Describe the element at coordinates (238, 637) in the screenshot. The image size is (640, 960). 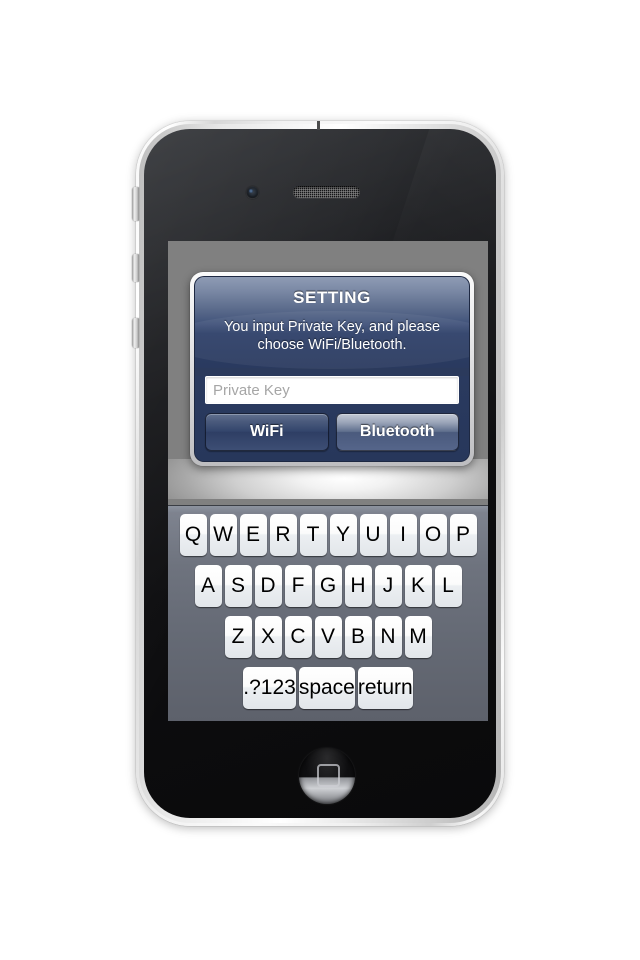
I see `key-z: Z` at that location.